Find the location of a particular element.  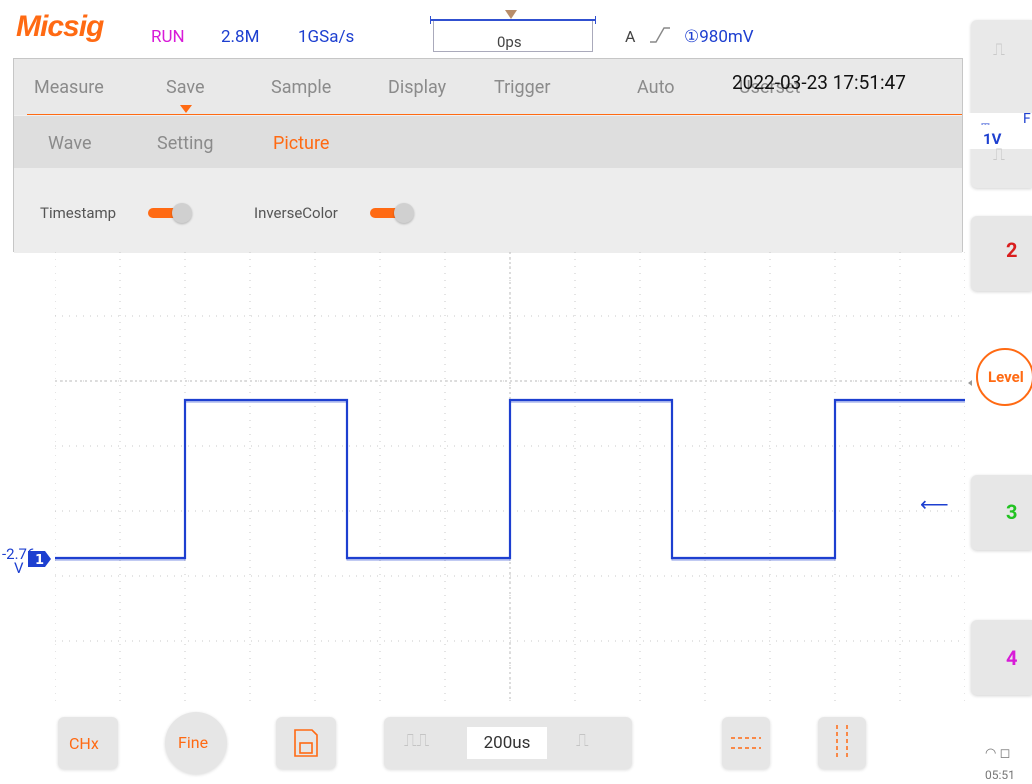

channel-control-bar: ⎍ ⎓ 1V F ⎍ 2 Level 3 4 is located at coordinates (998, 392).